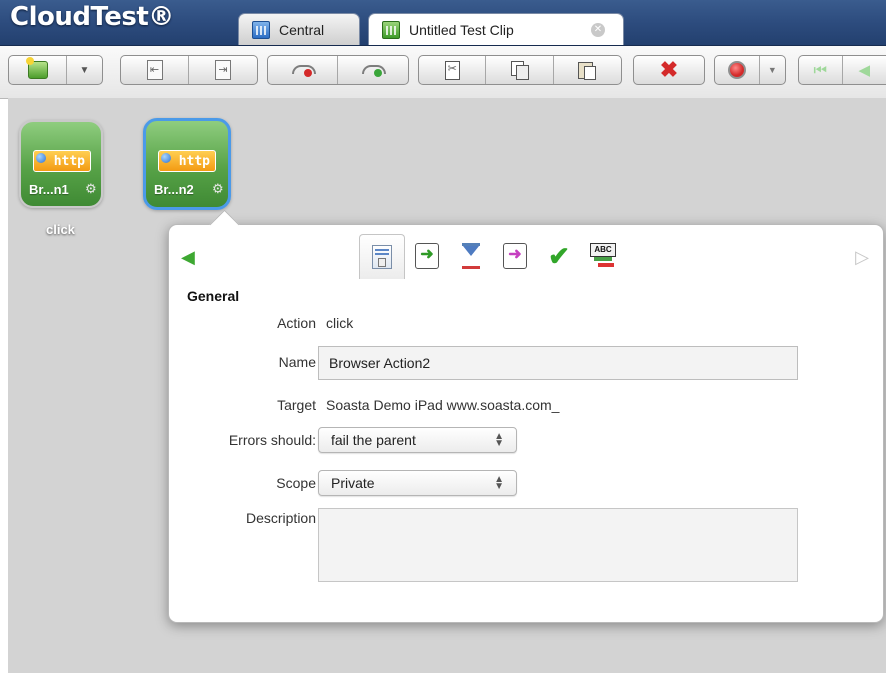 The height and width of the screenshot is (673, 886). I want to click on delete-group: ✖, so click(669, 70).